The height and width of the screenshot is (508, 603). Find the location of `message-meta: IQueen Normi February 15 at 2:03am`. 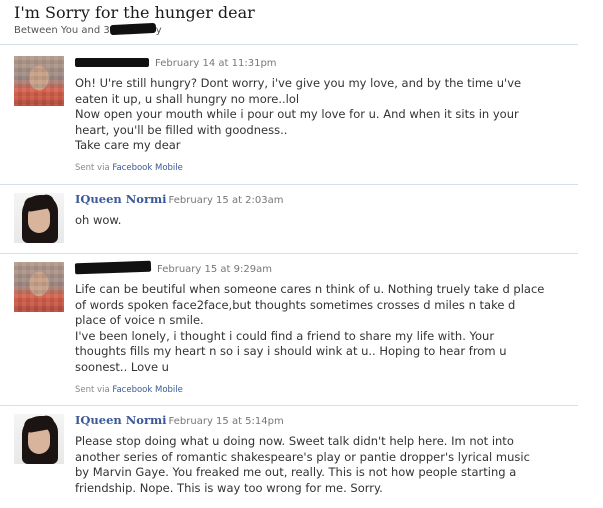

message-meta: IQueen Normi February 15 at 2:03am is located at coordinates (311, 199).